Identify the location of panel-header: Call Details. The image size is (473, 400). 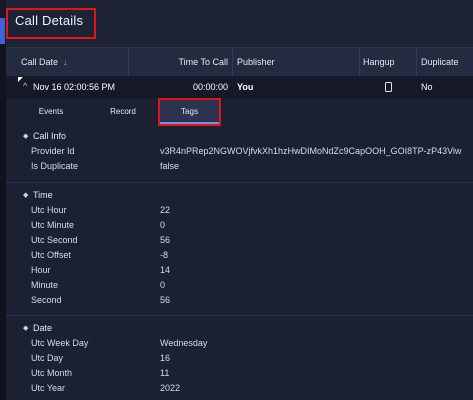
(239, 23).